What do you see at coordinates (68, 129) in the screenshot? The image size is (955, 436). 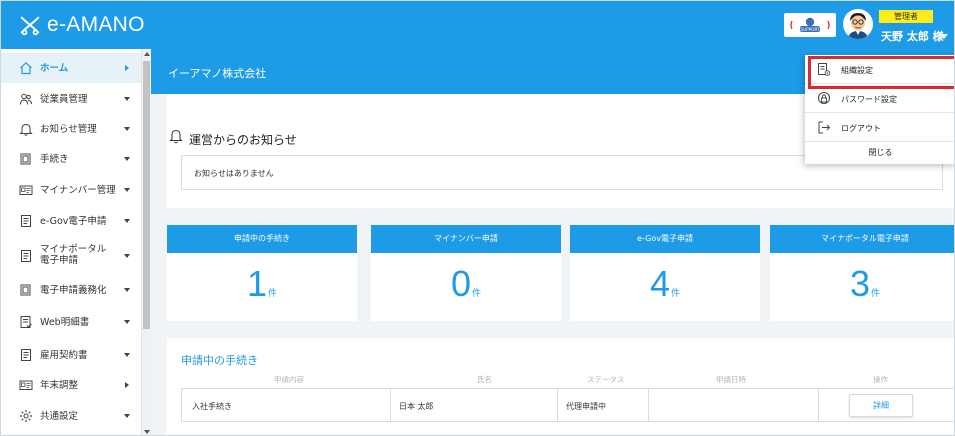 I see `sidebar-item-label: お知らせ管理` at bounding box center [68, 129].